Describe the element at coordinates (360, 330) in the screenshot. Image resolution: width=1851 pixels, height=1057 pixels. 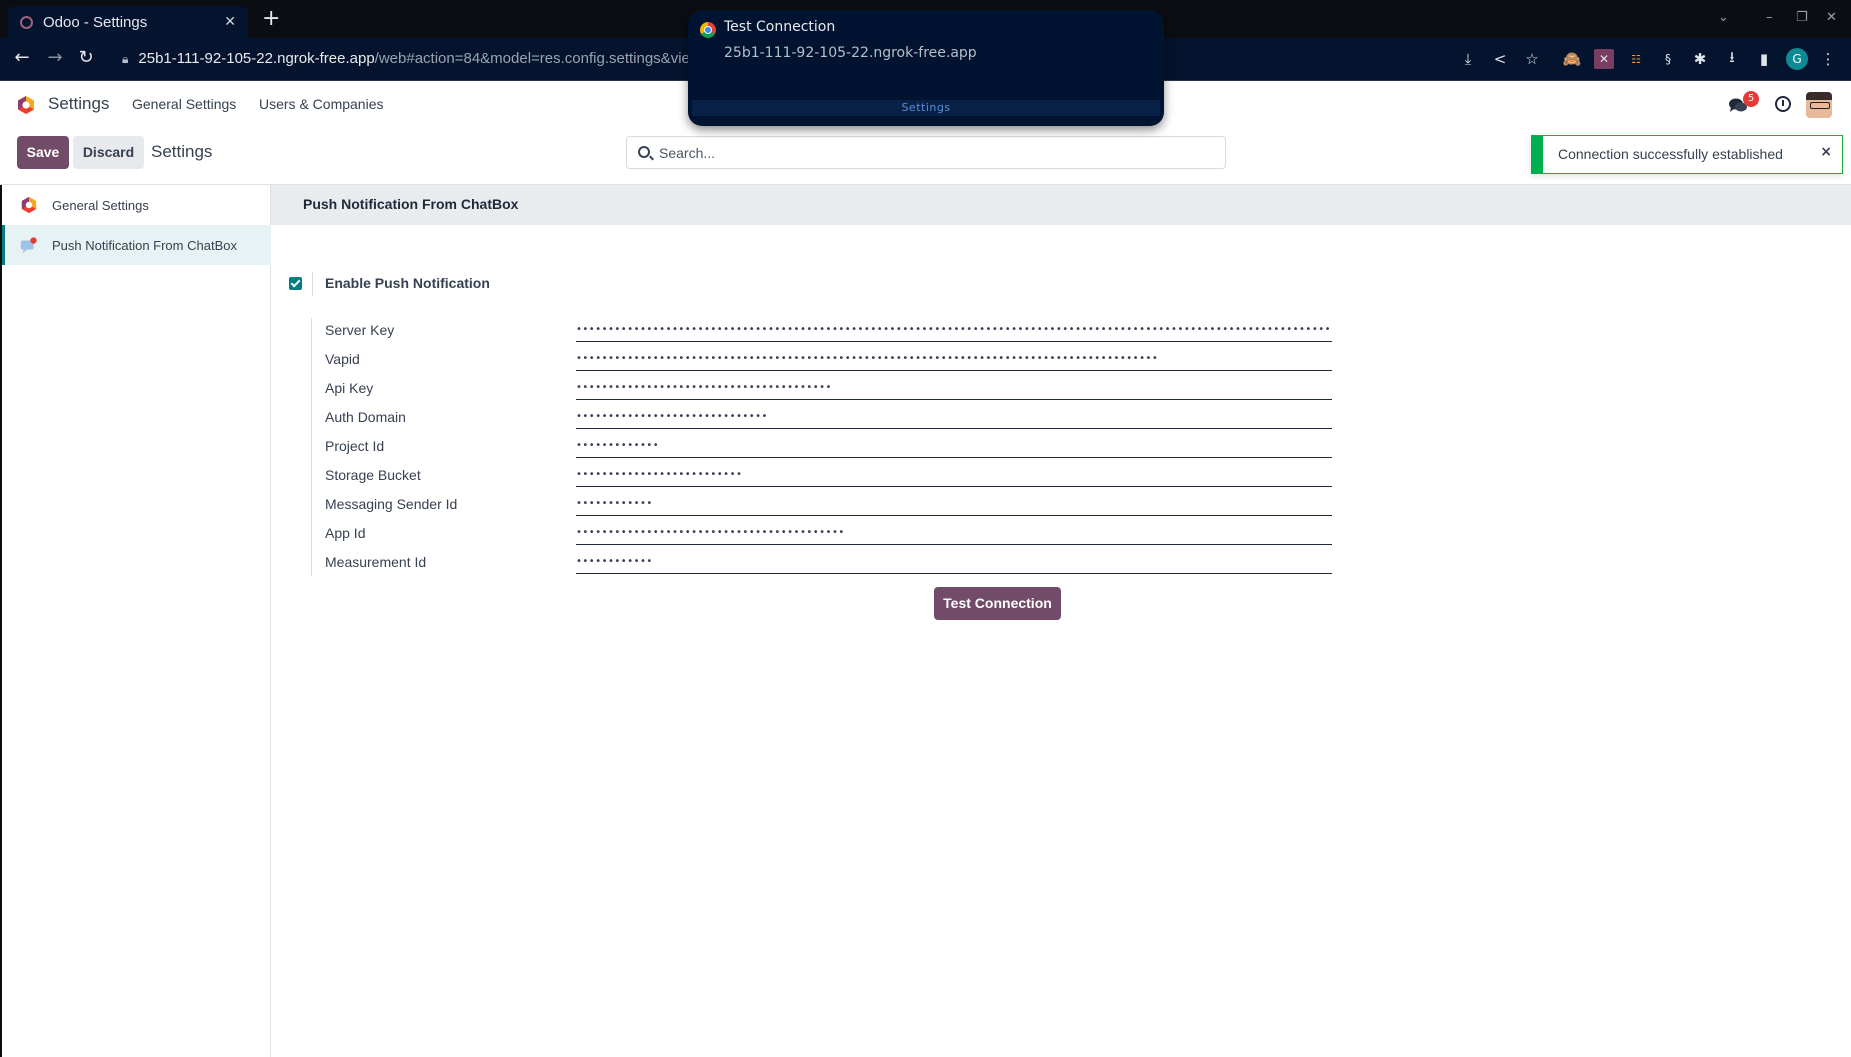
I see `field-label: Server Key` at that location.